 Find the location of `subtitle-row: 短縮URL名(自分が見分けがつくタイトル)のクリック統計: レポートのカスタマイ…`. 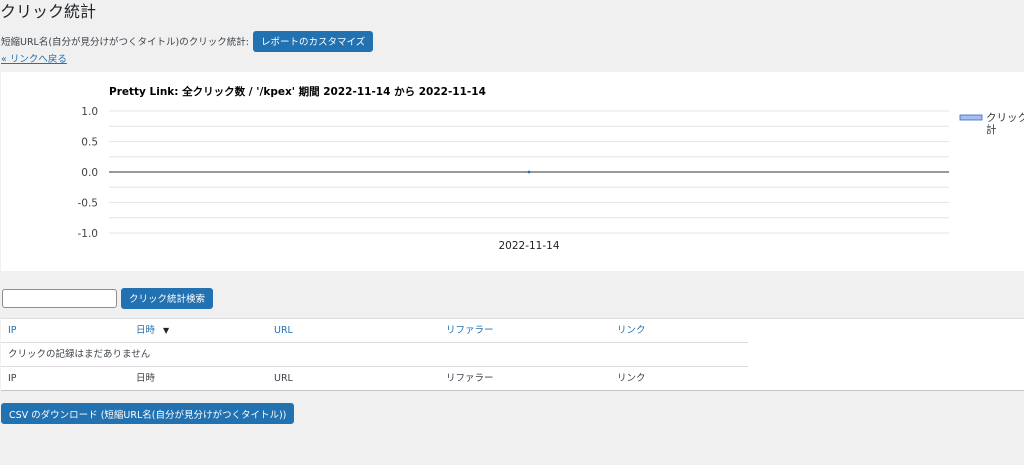

subtitle-row: 短縮URL名(自分が見分けがつくタイトル)のクリック統計: レポートのカスタマイ… is located at coordinates (187, 41).